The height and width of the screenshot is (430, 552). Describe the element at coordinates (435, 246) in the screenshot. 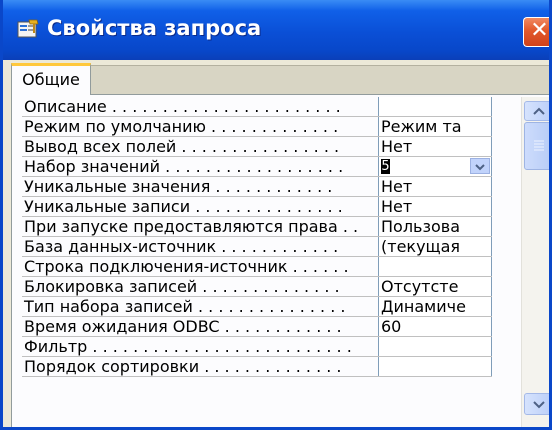

I see `property-value-source-database: (текущая` at that location.